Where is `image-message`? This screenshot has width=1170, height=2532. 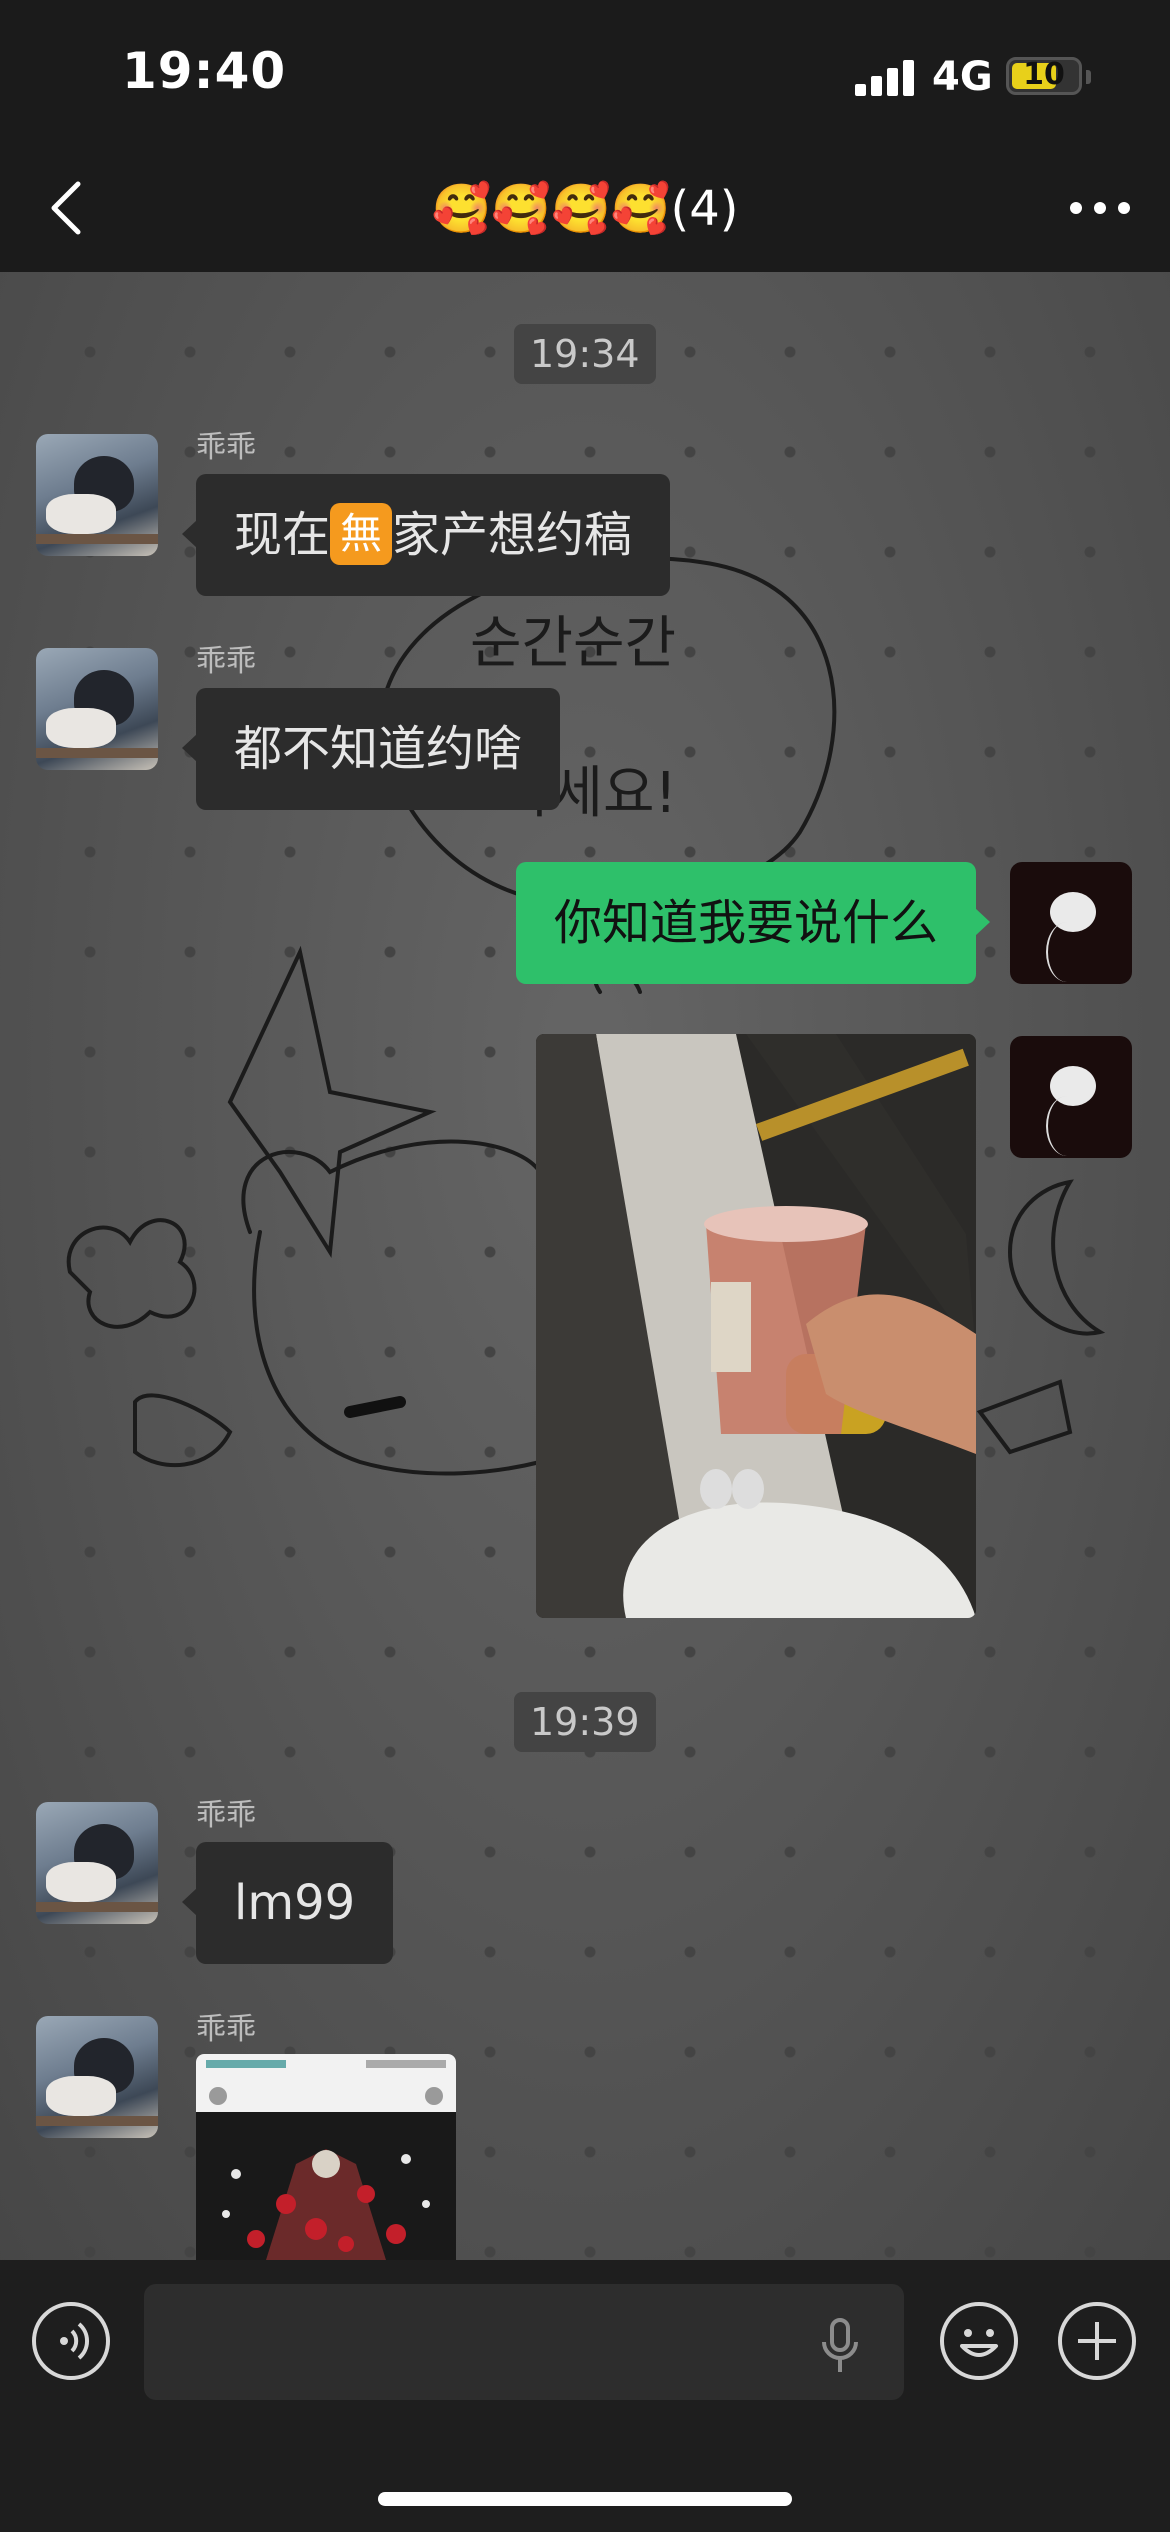 image-message is located at coordinates (326, 2157).